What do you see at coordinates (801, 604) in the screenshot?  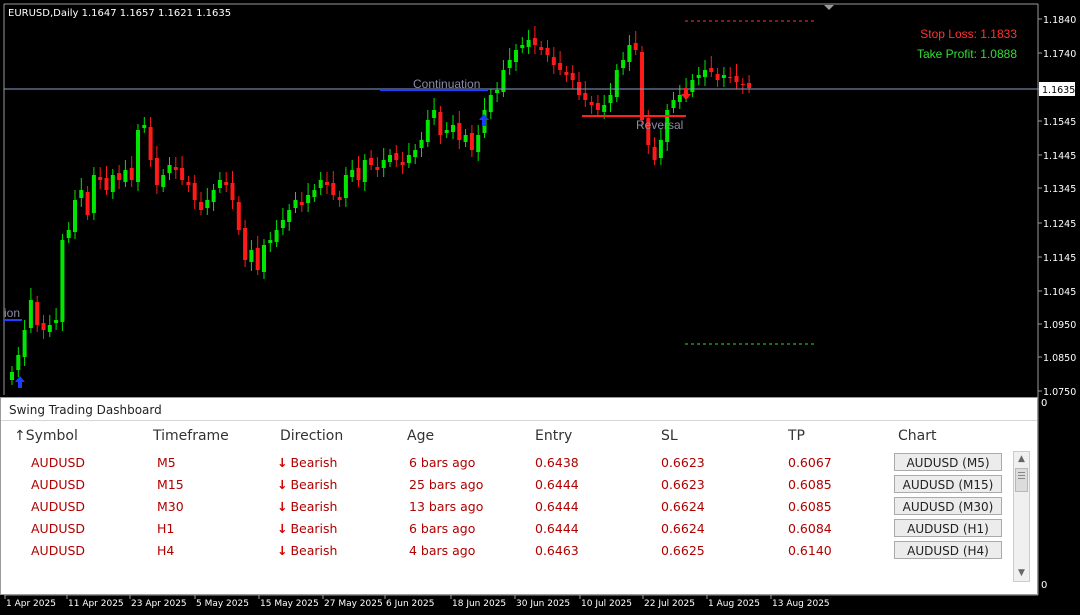 I see `date-tick-label: 13 Aug 2025` at bounding box center [801, 604].